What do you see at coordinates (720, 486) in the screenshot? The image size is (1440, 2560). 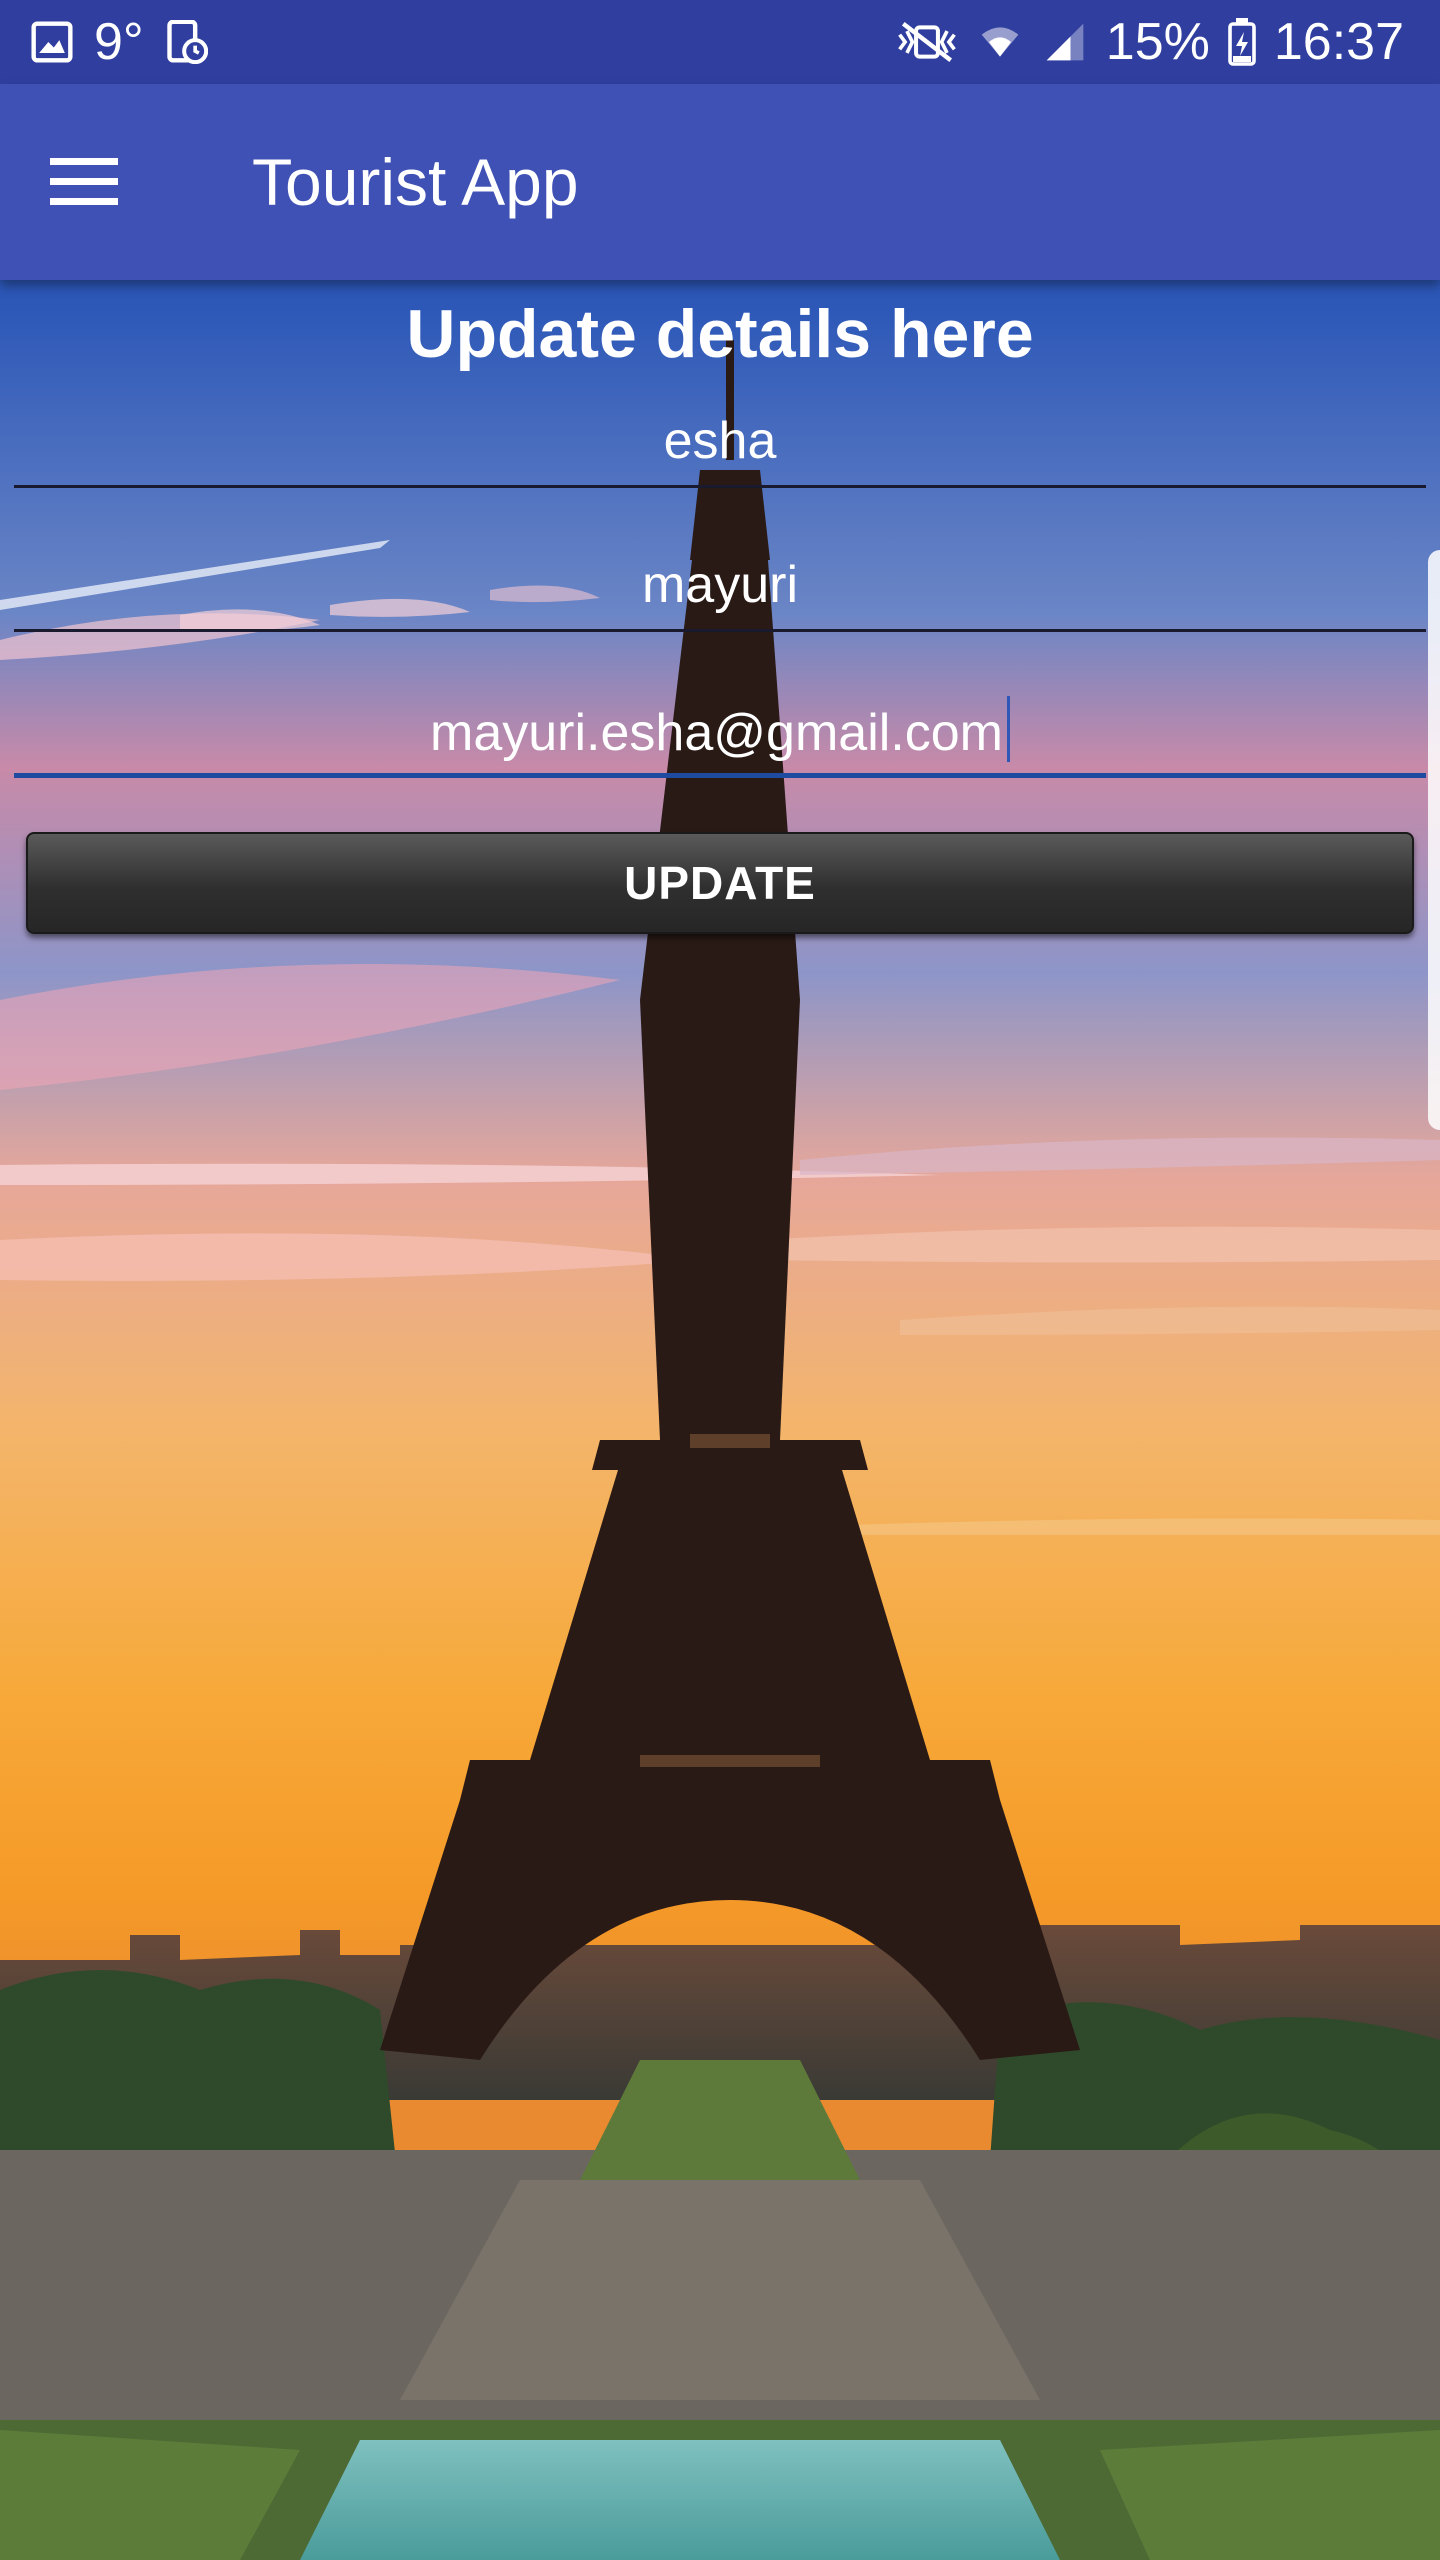 I see `first-name-underline` at bounding box center [720, 486].